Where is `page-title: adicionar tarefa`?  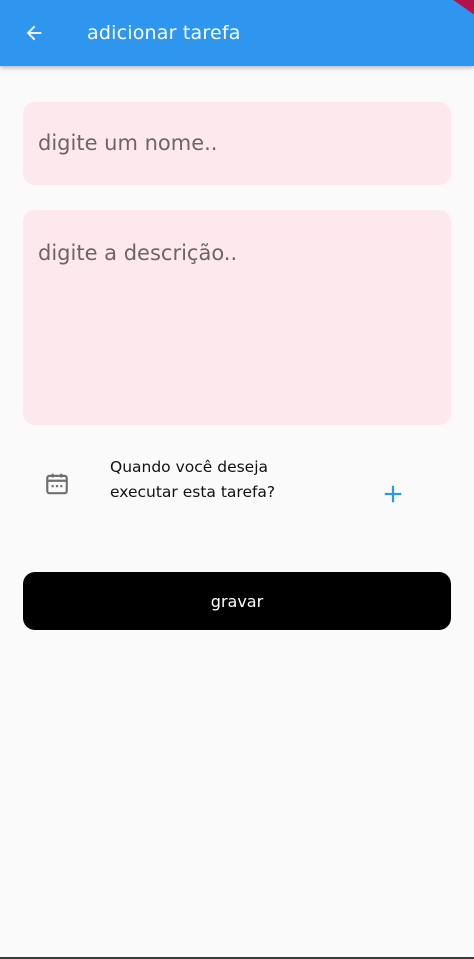 page-title: adicionar tarefa is located at coordinates (164, 33).